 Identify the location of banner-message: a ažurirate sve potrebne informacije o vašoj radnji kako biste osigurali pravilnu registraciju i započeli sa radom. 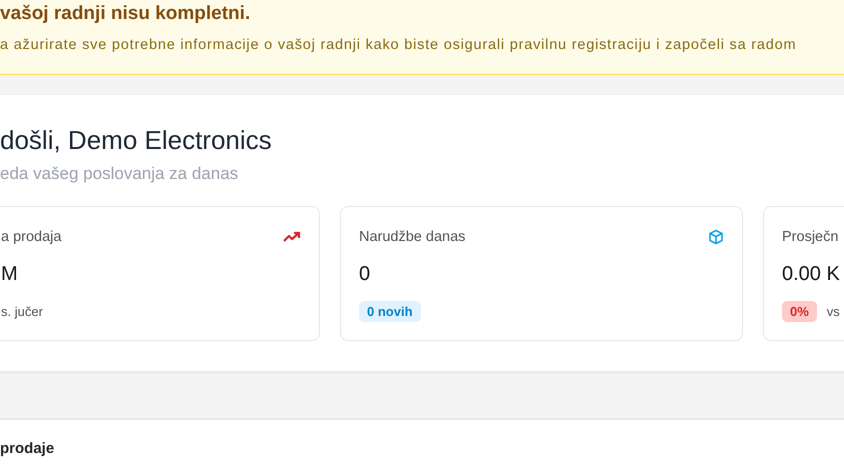
(399, 45).